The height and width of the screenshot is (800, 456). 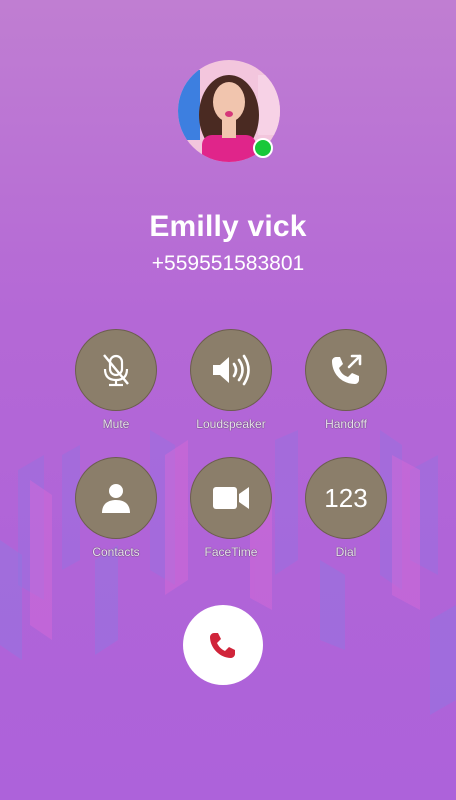 What do you see at coordinates (231, 552) in the screenshot?
I see `facetime-label: FaceTime` at bounding box center [231, 552].